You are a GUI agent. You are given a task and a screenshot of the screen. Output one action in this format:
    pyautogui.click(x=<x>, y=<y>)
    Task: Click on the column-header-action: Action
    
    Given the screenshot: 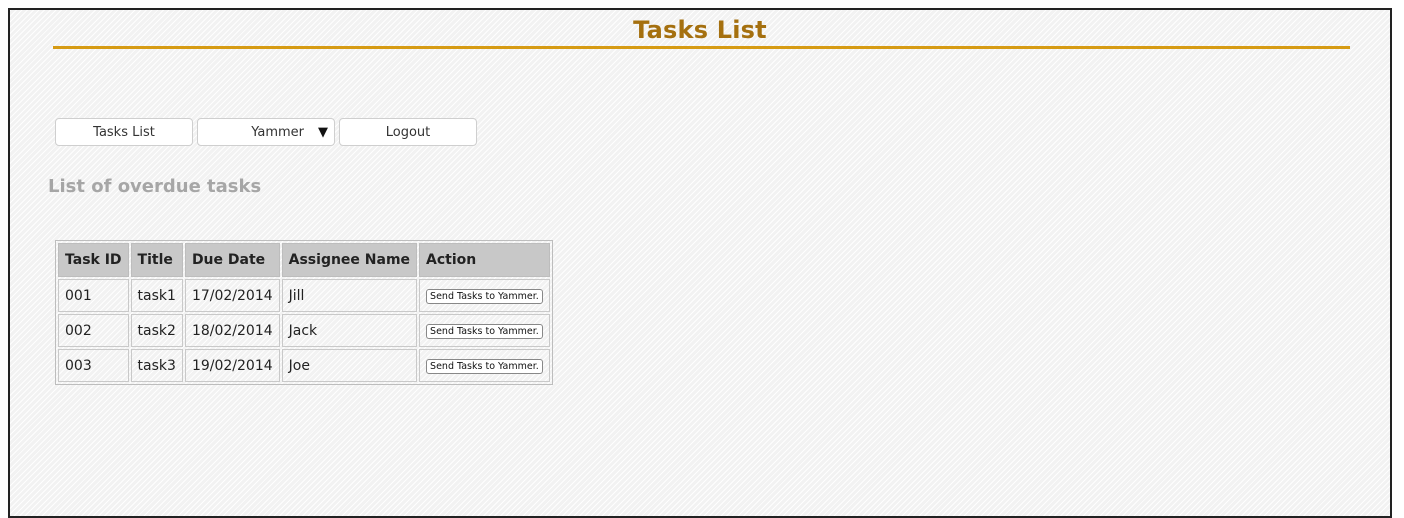 What is the action you would take?
    pyautogui.click(x=484, y=260)
    